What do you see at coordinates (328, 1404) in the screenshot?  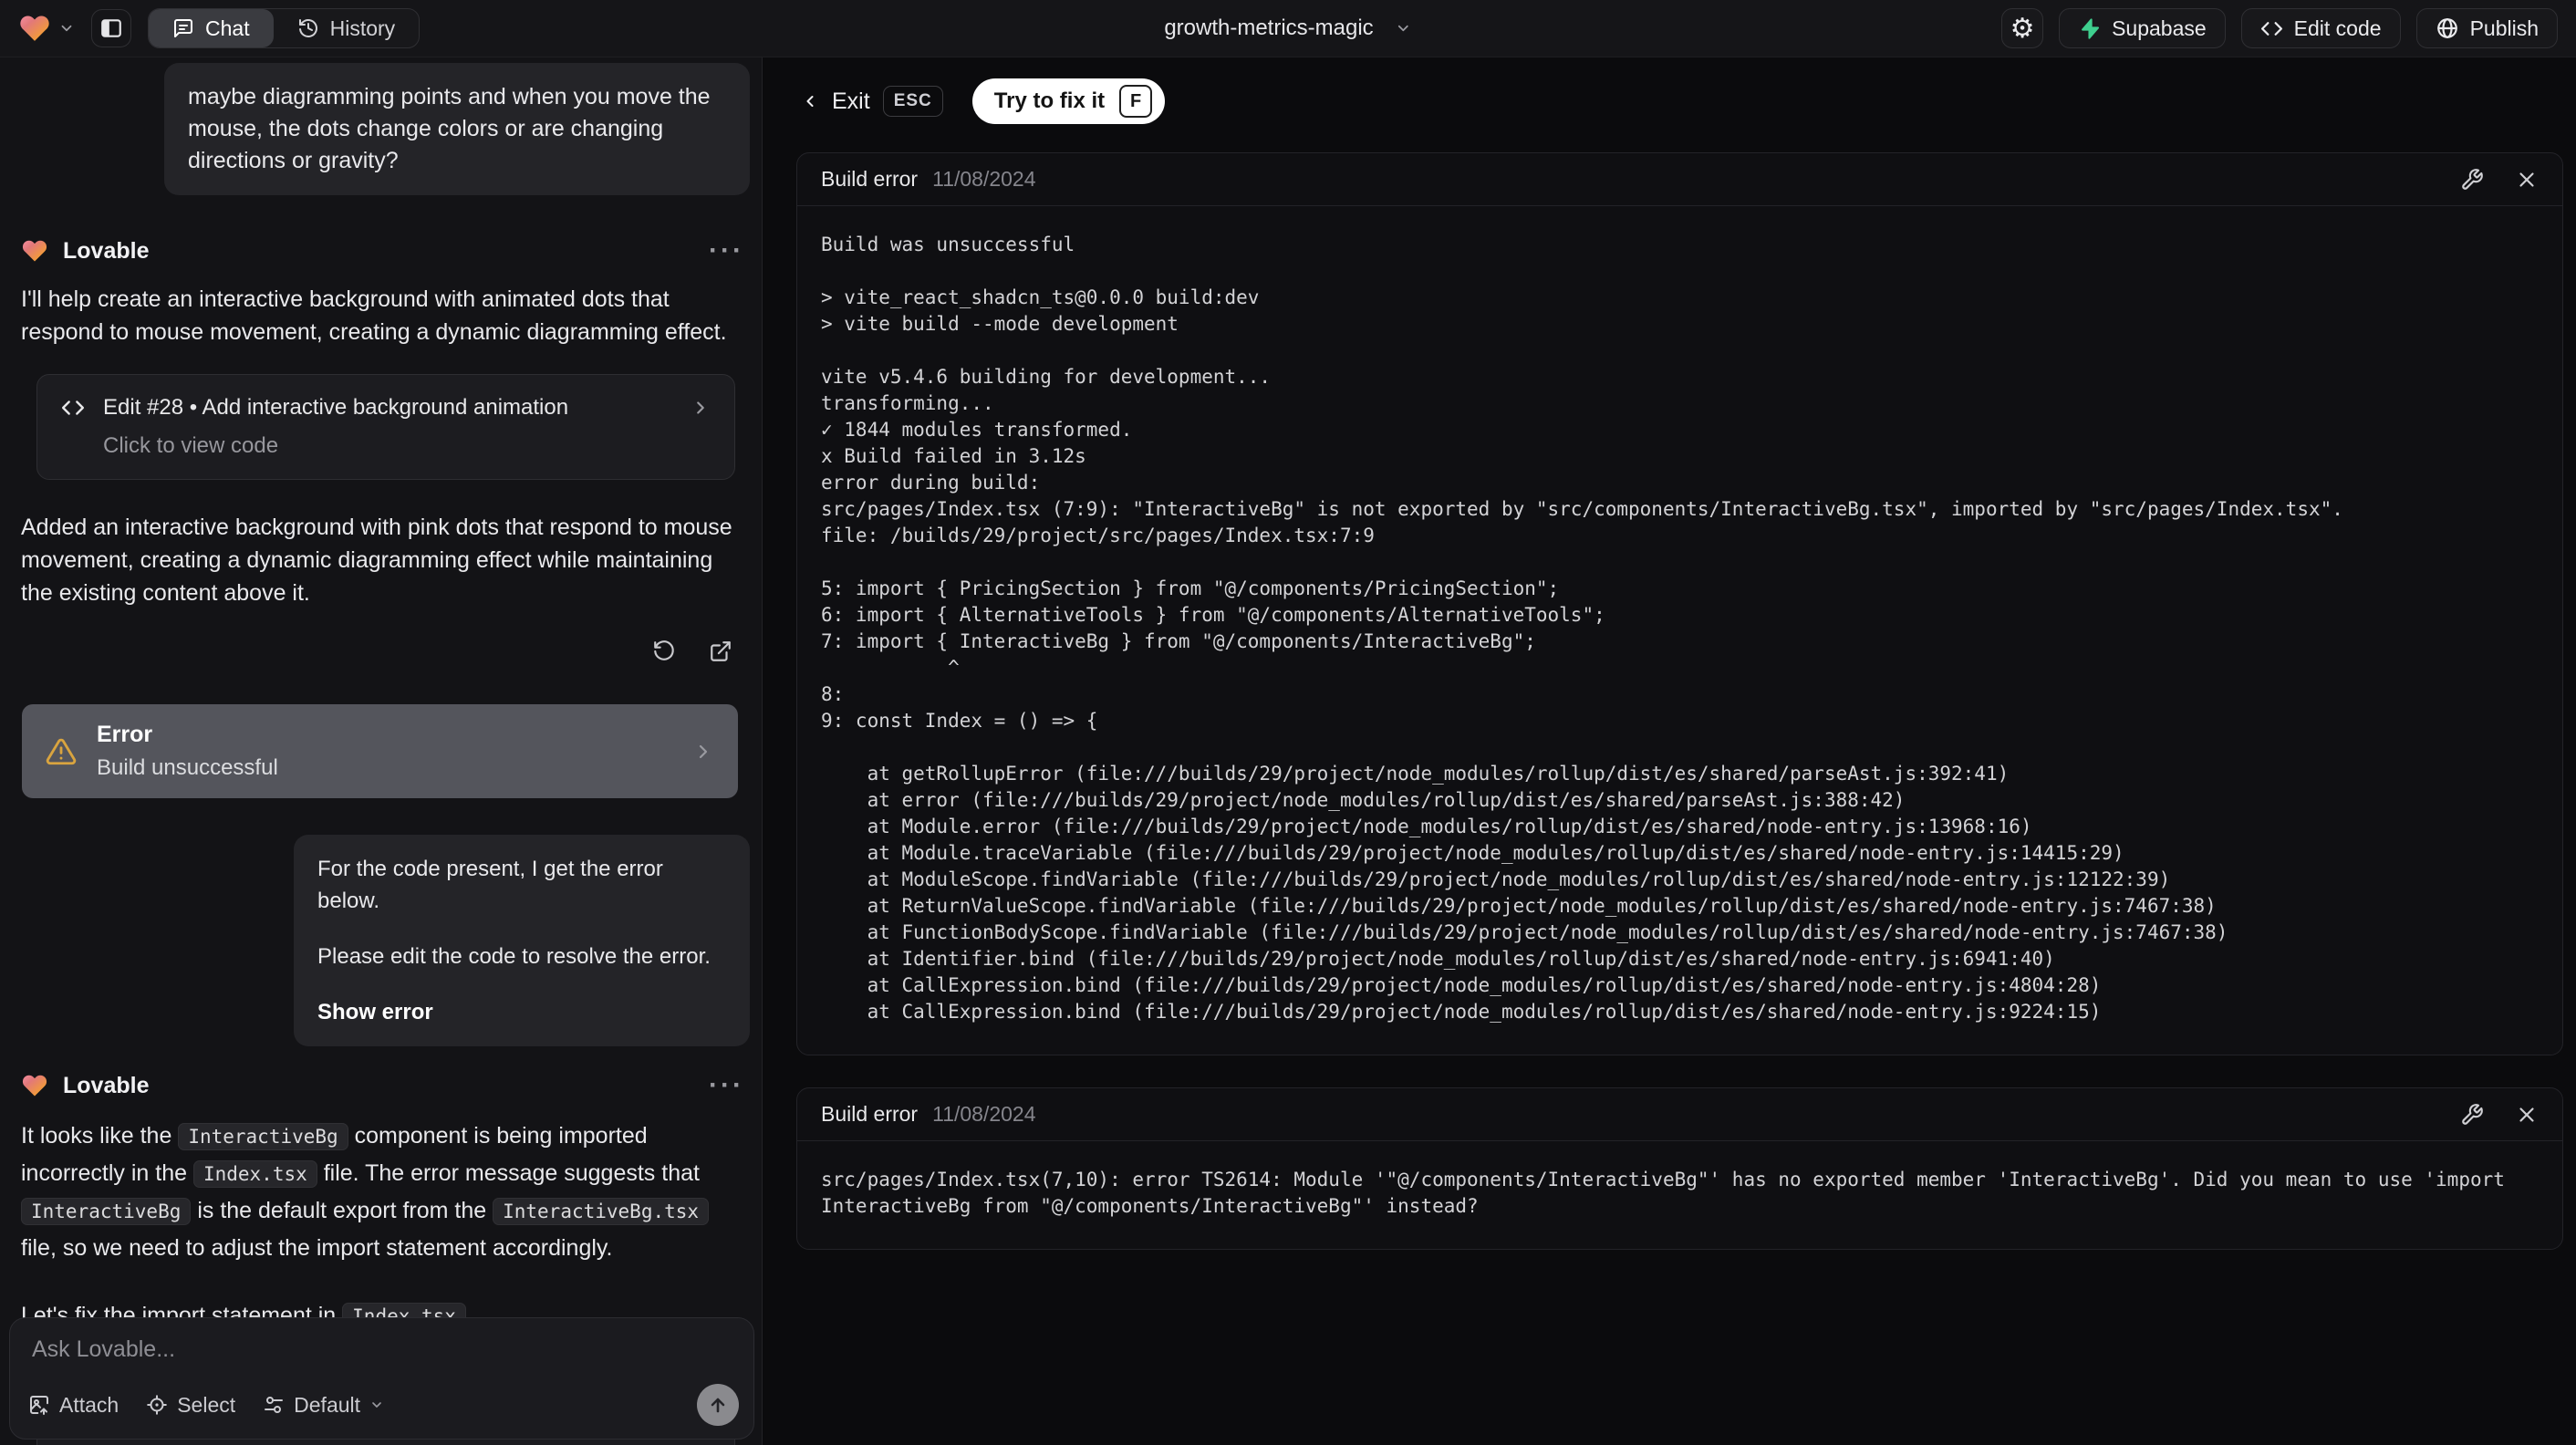 I see `model-label: Default` at bounding box center [328, 1404].